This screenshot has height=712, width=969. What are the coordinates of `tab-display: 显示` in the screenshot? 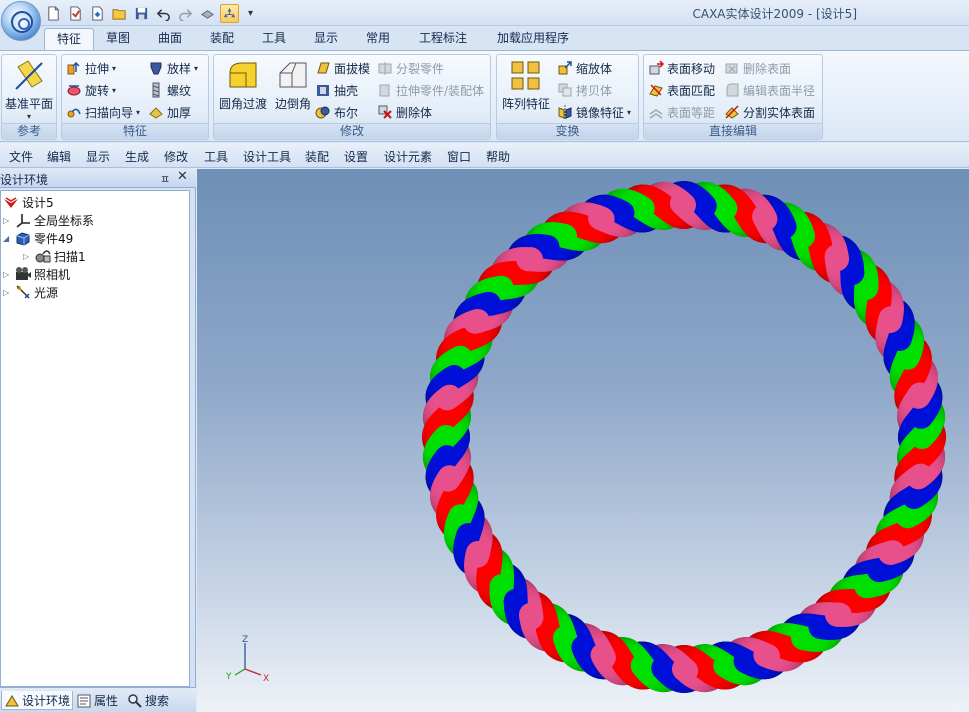 It's located at (326, 39).